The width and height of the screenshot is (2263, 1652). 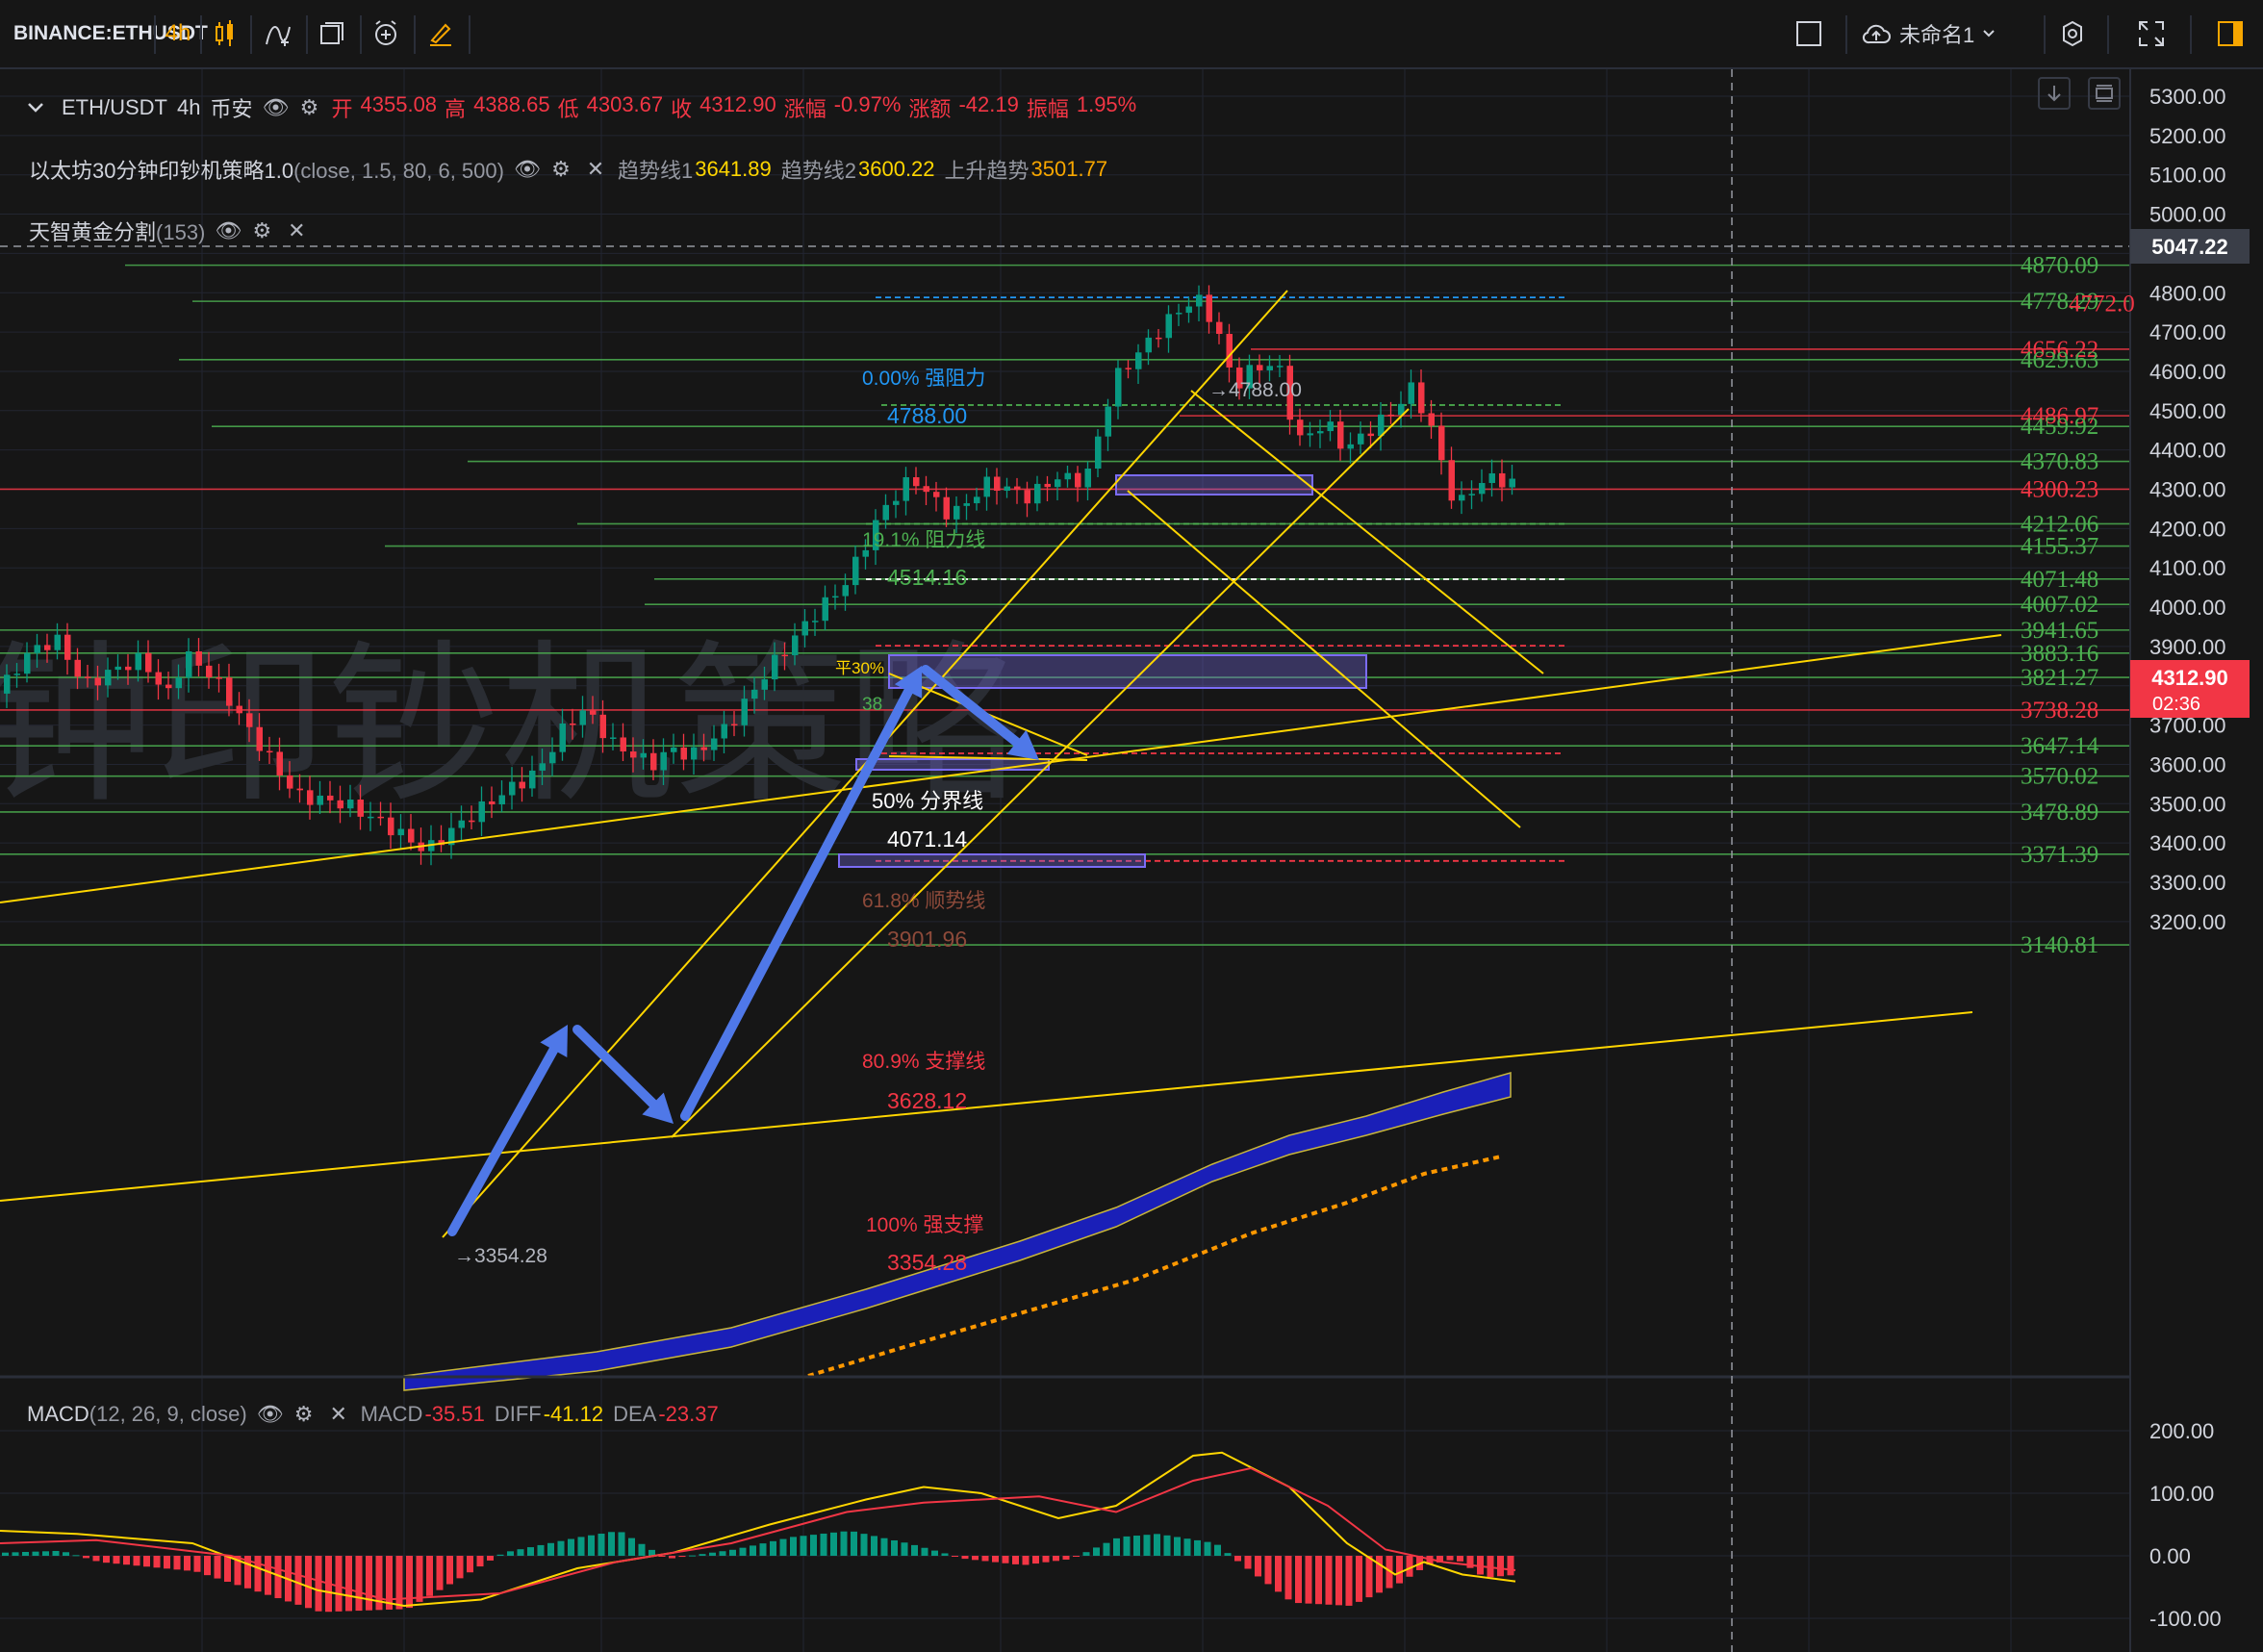 I want to click on fib-382-label: 38, so click(x=872, y=705).